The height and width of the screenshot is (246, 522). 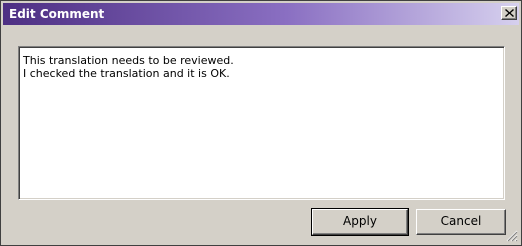 I want to click on resize-grip-icon, so click(x=512, y=236).